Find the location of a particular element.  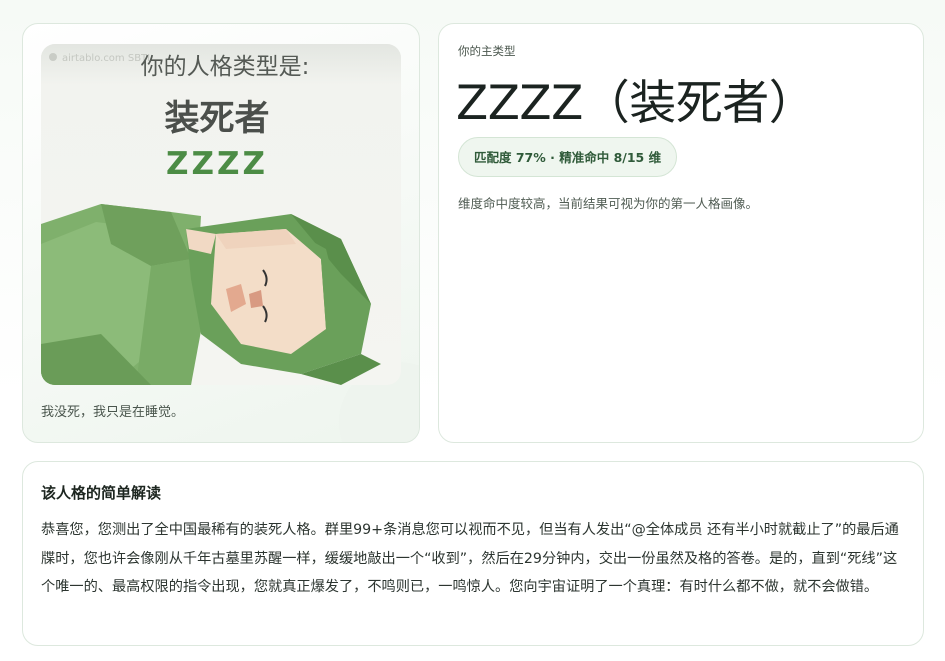

main-type-description: 维度命中度较高，当前结果可视为你的第一人格画像。 is located at coordinates (608, 203).